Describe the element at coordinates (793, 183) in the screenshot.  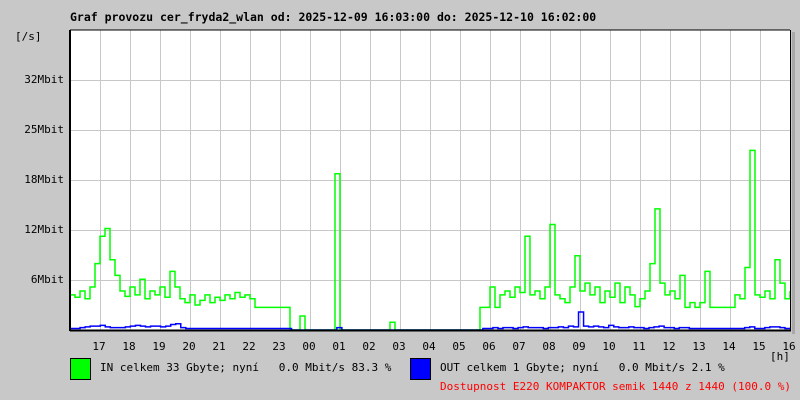
I see `plot-shadow` at that location.